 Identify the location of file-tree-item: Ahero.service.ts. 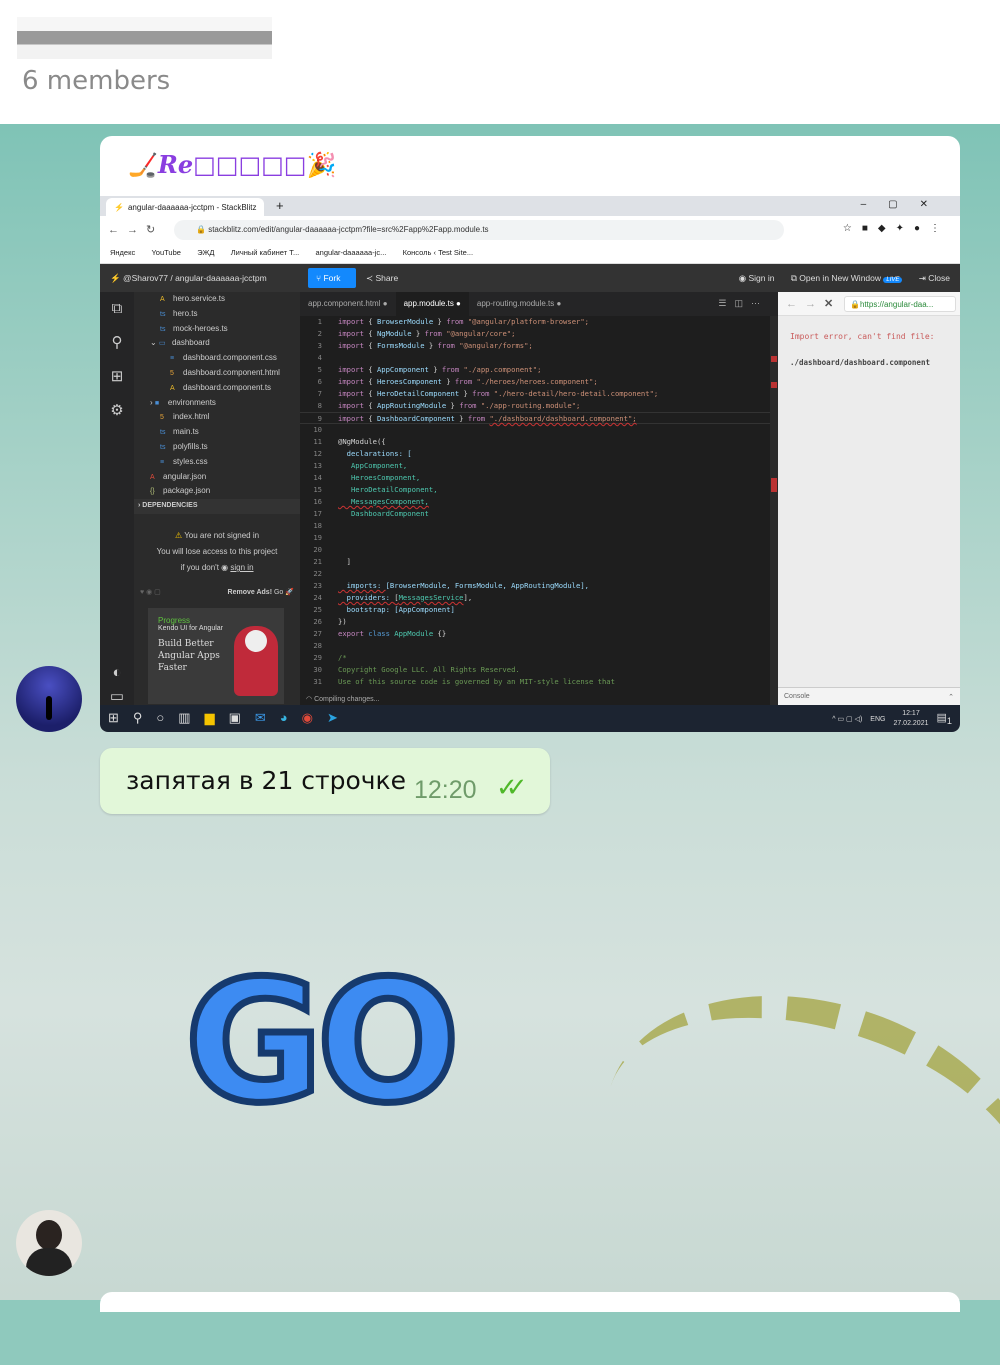
(217, 299).